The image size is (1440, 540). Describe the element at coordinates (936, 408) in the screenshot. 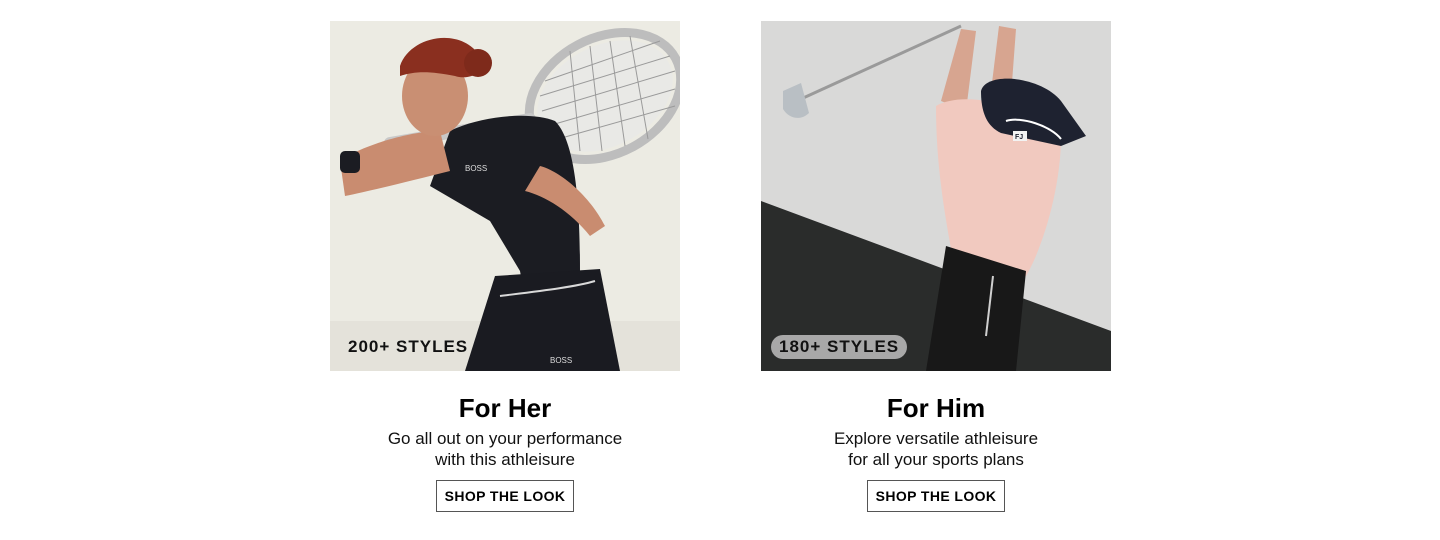

I see `card-title: For Him` at that location.